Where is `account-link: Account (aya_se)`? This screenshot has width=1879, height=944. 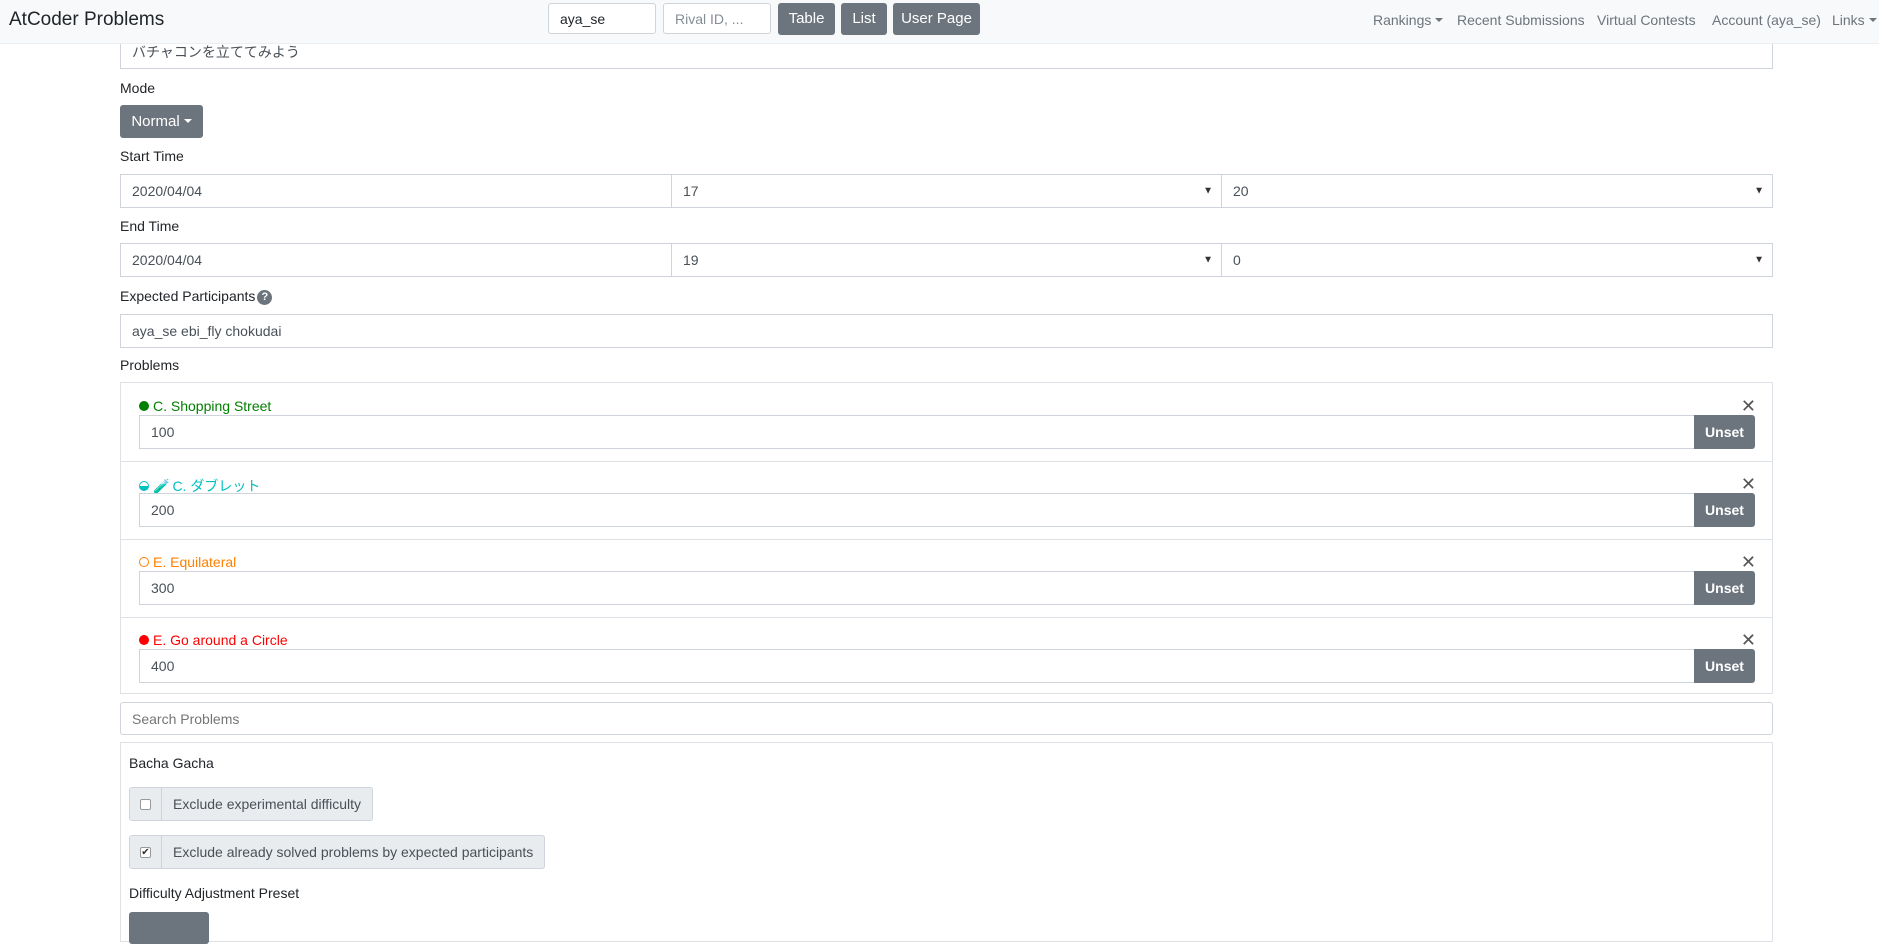 account-link: Account (aya_se) is located at coordinates (1766, 20).